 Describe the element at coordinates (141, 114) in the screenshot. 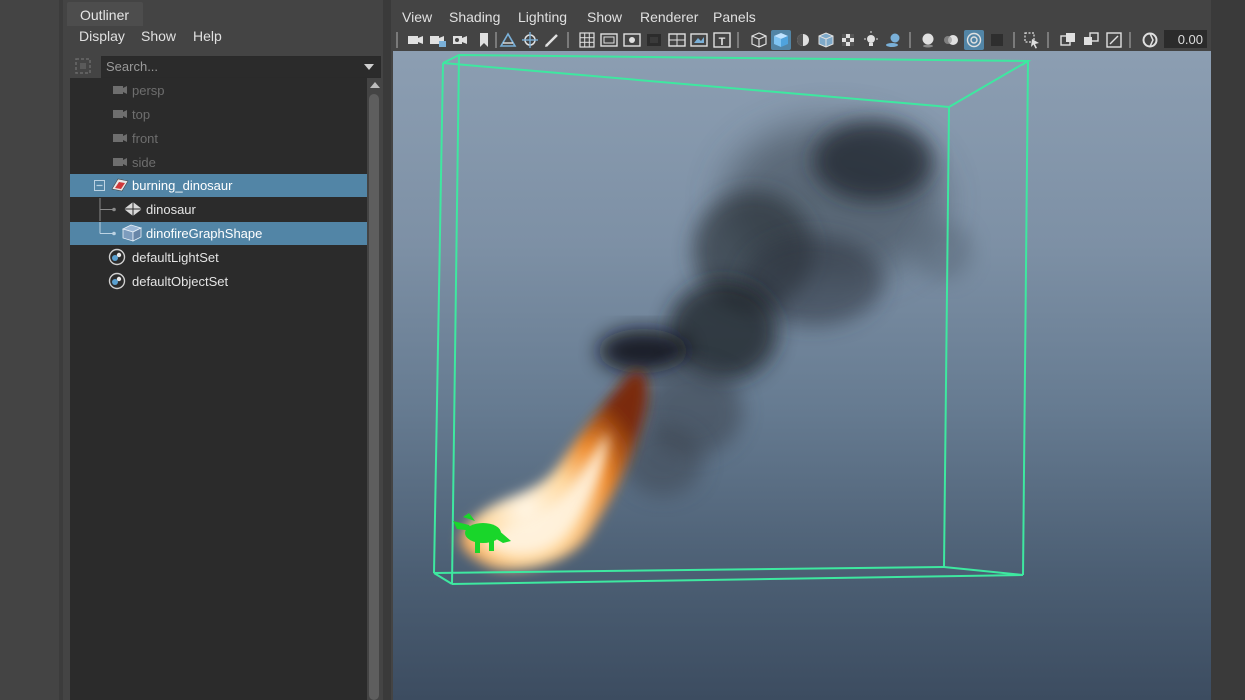

I see `tree-item-label: top` at that location.